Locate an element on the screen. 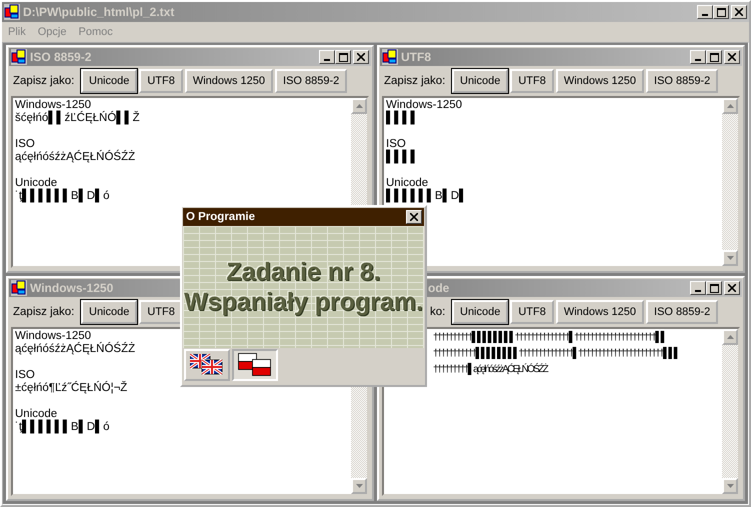 The image size is (751, 507). text-line: †††††††††▌ąćęłńóśźżĄĆĘŁŃÓŚŹŻ is located at coordinates (491, 369).